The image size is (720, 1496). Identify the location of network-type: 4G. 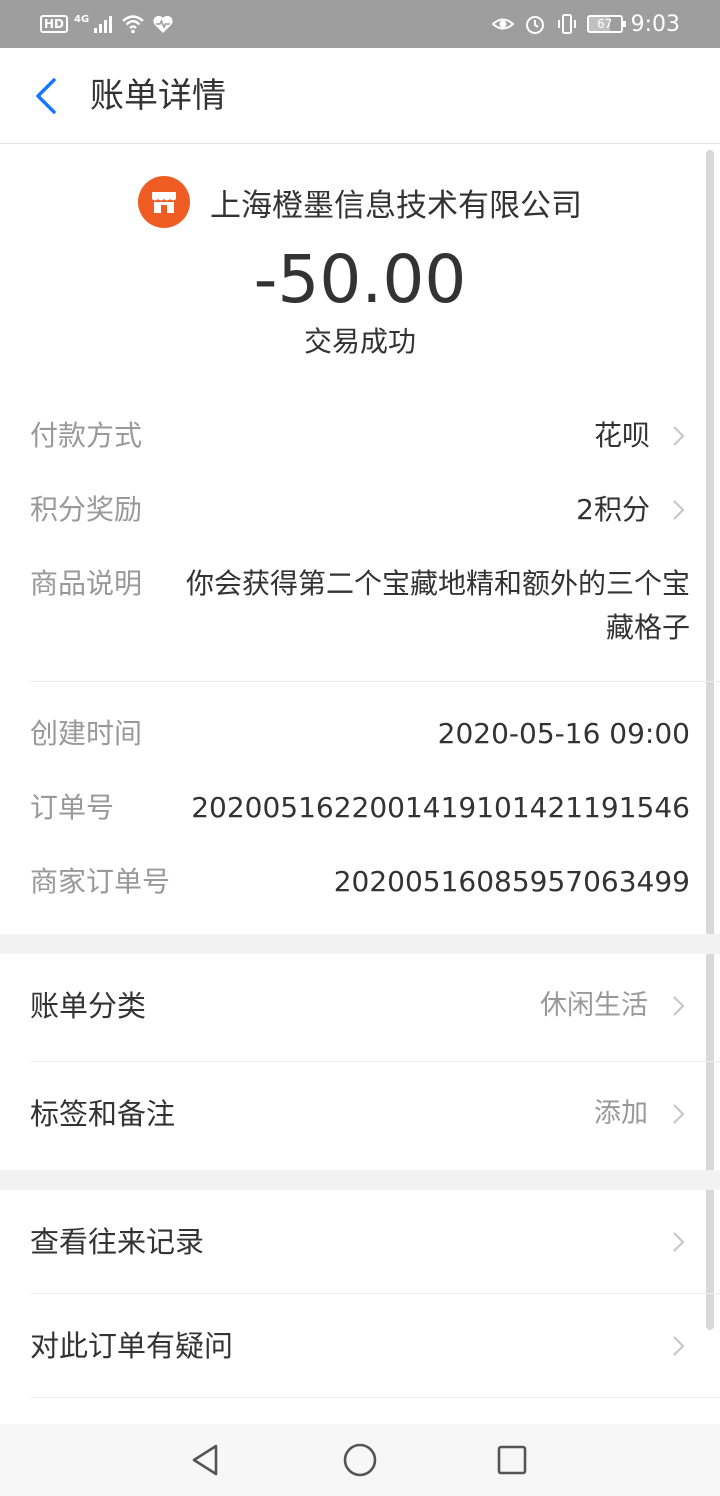
(82, 19).